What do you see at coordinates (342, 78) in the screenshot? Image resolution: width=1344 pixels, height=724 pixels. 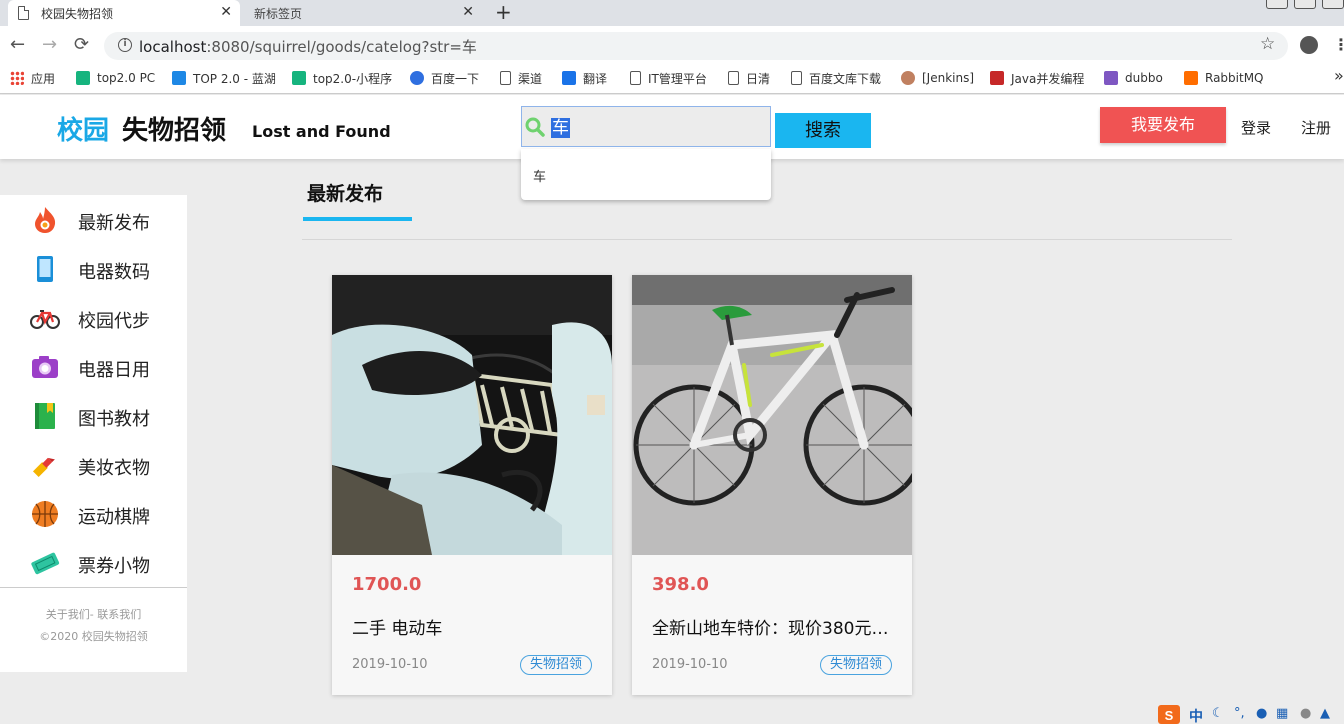 I see `bookmark-item: top2.0-小程序` at bounding box center [342, 78].